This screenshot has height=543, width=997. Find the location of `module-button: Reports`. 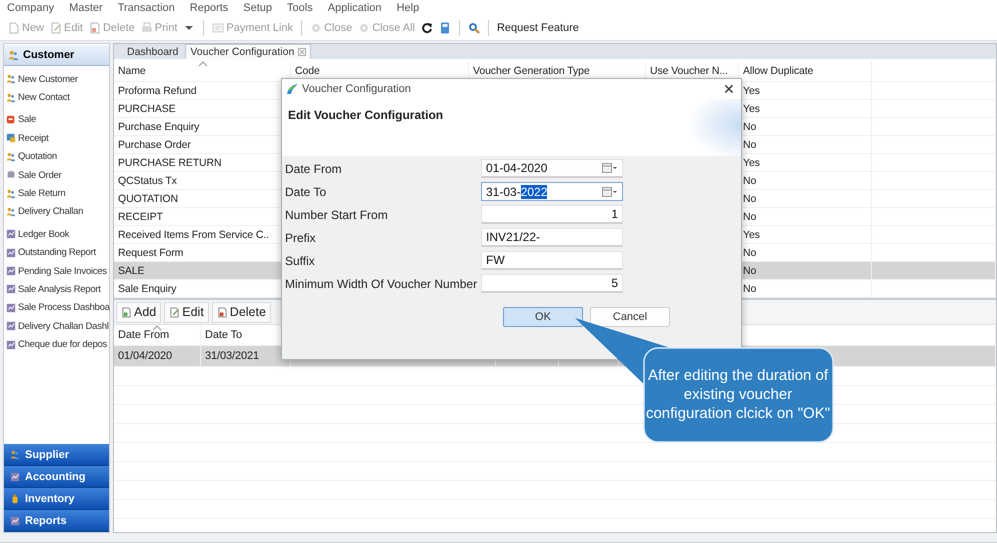

module-button: Reports is located at coordinates (56, 521).